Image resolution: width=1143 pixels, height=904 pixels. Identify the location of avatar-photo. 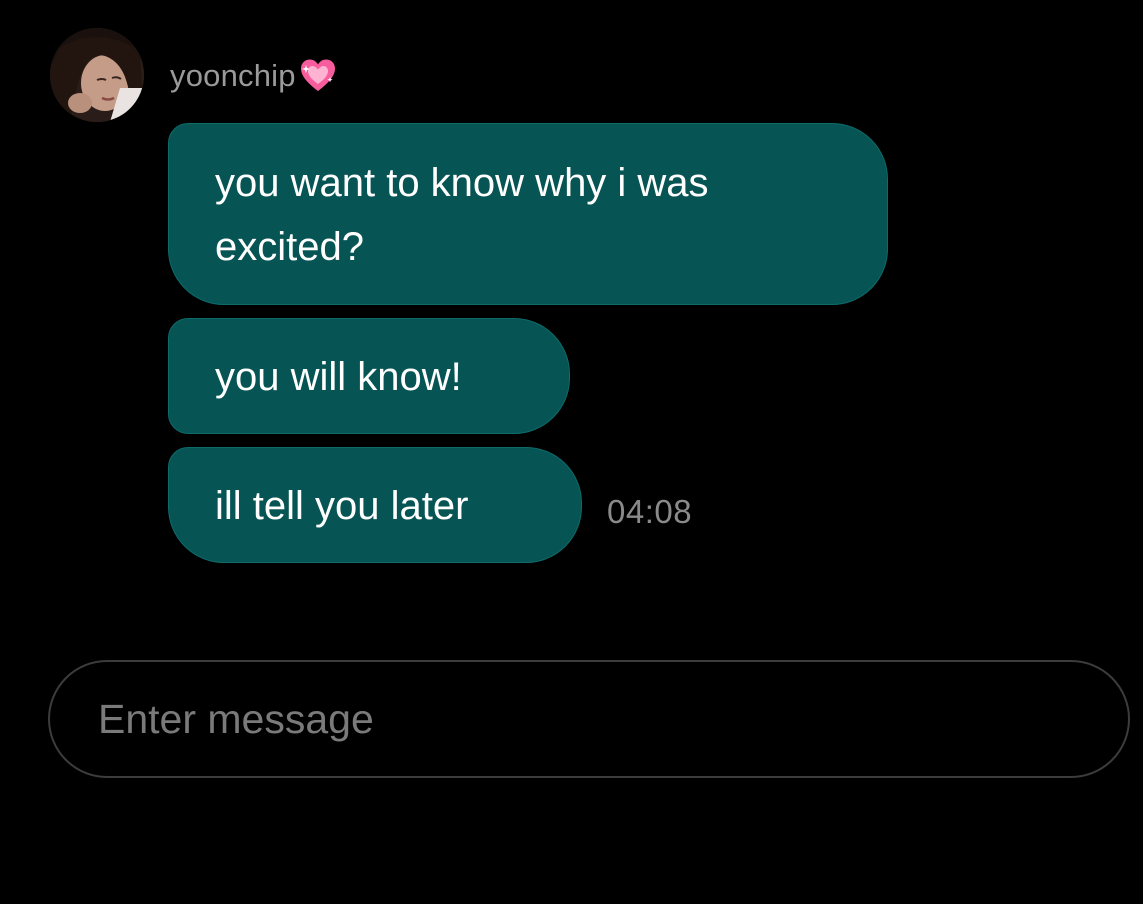
(97, 75).